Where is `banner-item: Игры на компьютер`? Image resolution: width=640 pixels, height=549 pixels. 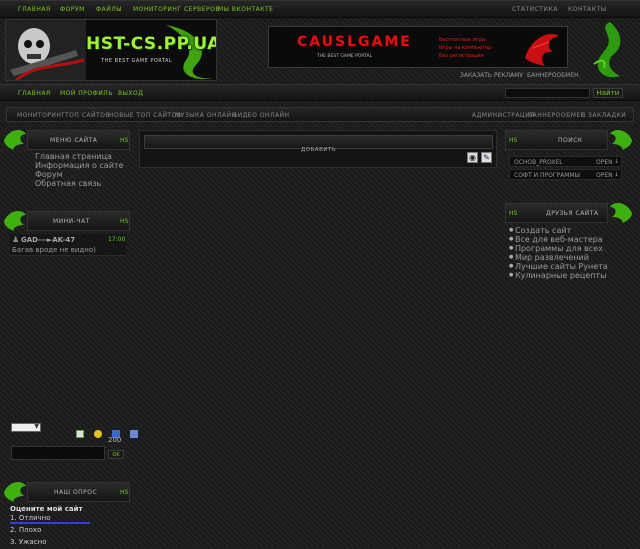
banner-item: Игры на компьютер is located at coordinates (465, 48).